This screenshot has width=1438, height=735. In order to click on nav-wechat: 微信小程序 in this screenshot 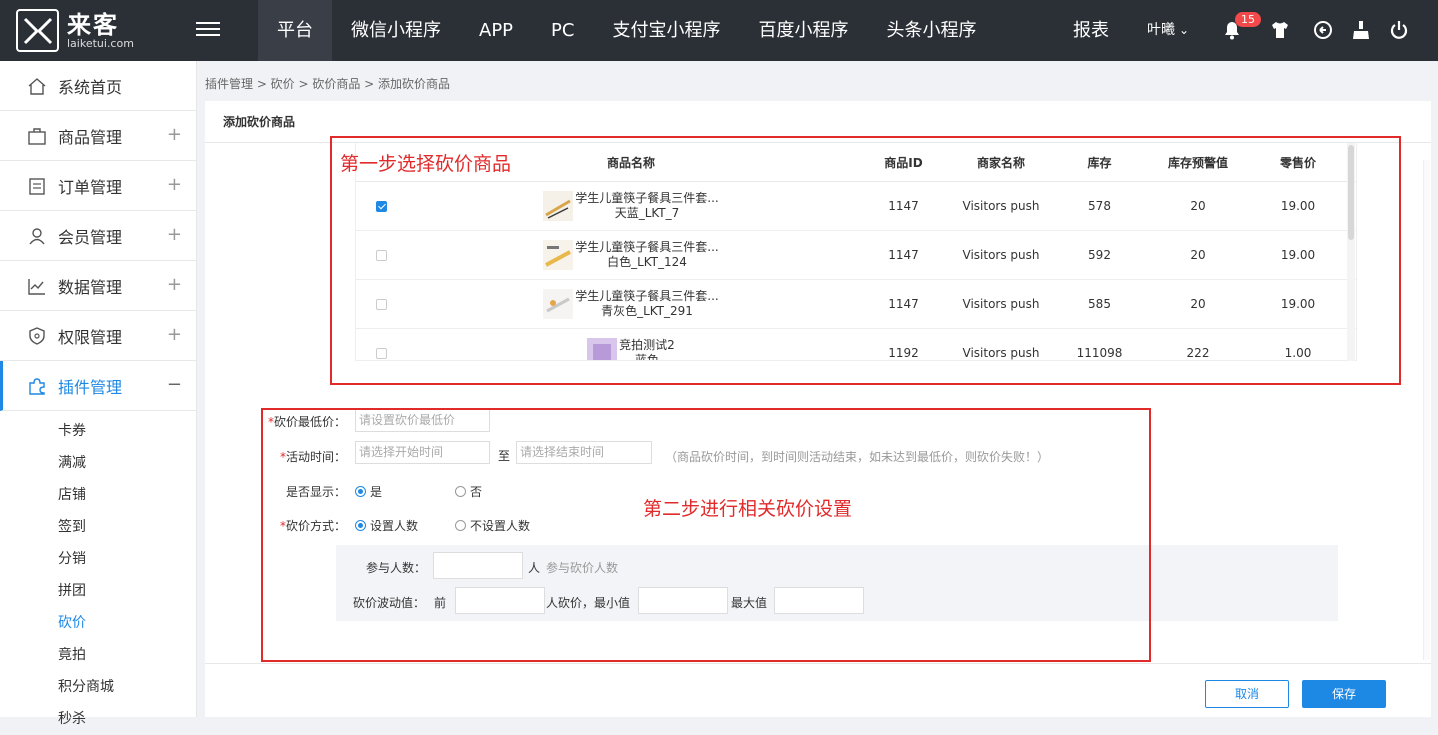, I will do `click(396, 30)`.